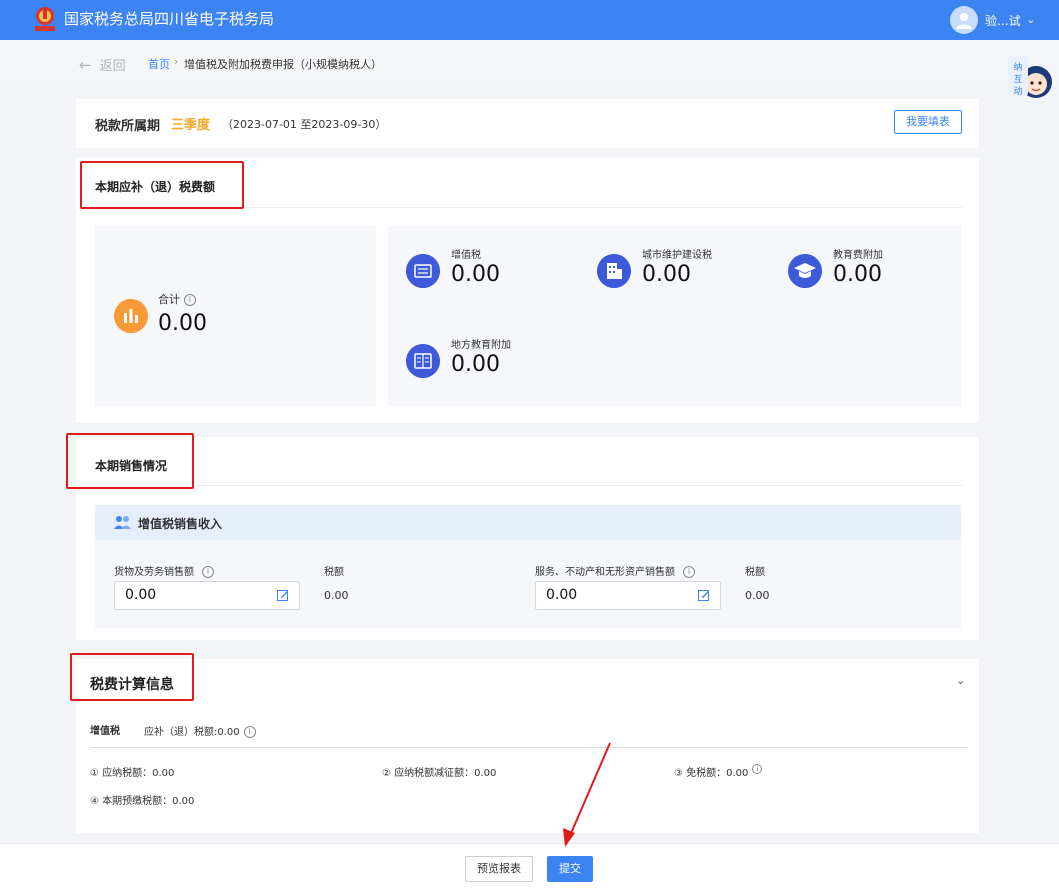 This screenshot has width=1059, height=888. I want to click on app-title: 国家税务总局四川省电子税务局, so click(169, 19).